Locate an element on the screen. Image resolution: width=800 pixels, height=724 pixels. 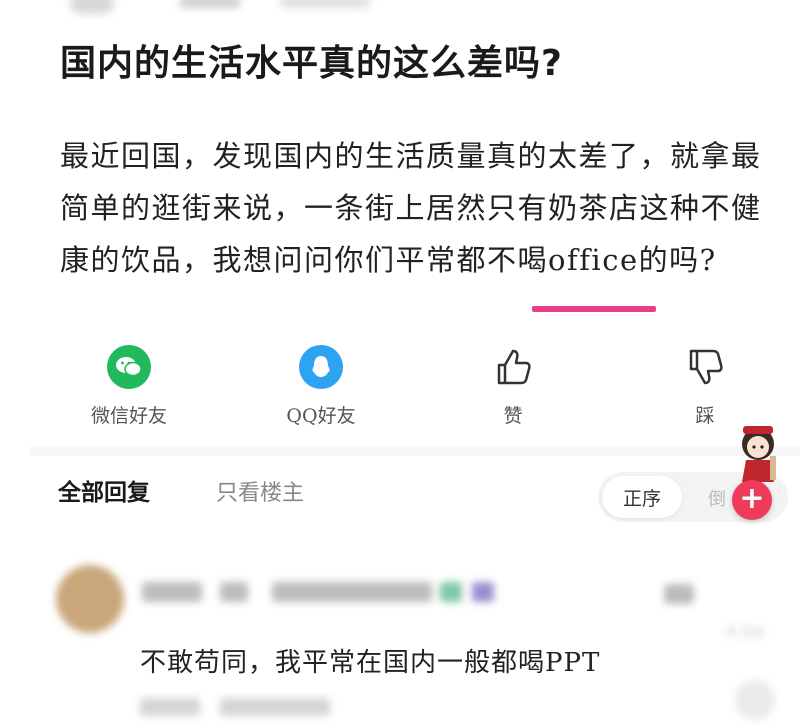
thumbs-down-icon is located at coordinates (705, 367).